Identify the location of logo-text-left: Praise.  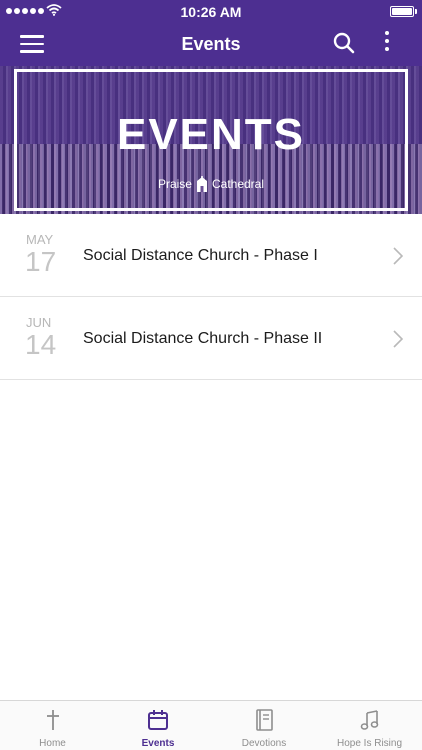
(174, 184).